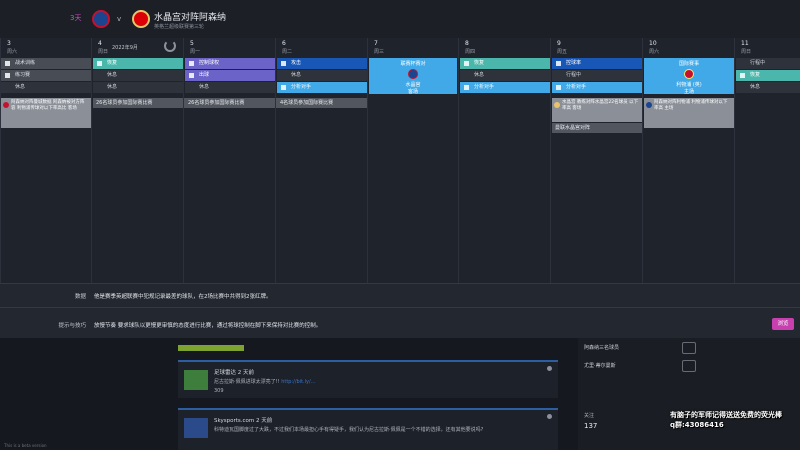  I want to click on day-column-7: 7 周三 联赛杯赛对 水晶宫 客场, so click(412, 160).